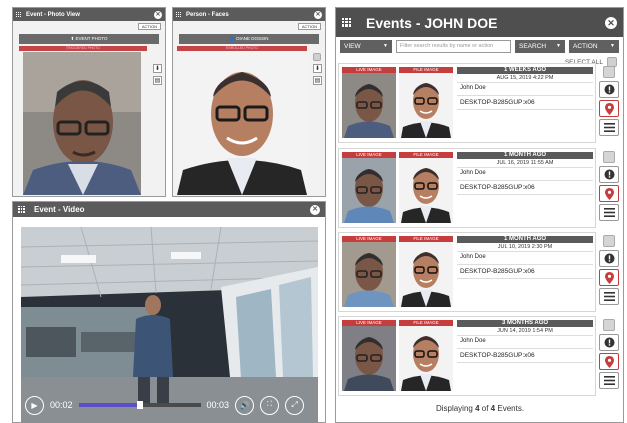 The height and width of the screenshot is (423, 627). Describe the element at coordinates (309, 26) in the screenshot. I see `faces-action-button: ACTION` at that location.